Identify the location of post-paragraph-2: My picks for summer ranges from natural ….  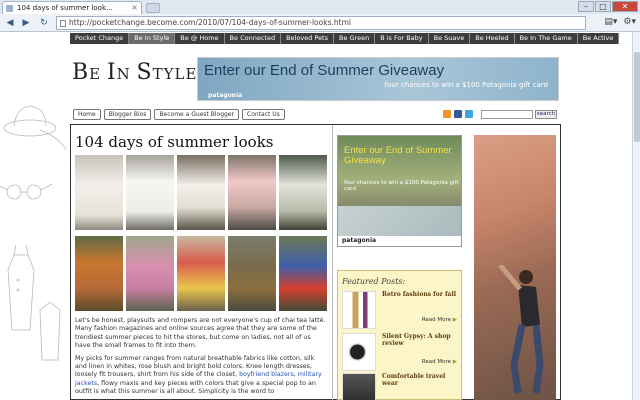
(198, 375).